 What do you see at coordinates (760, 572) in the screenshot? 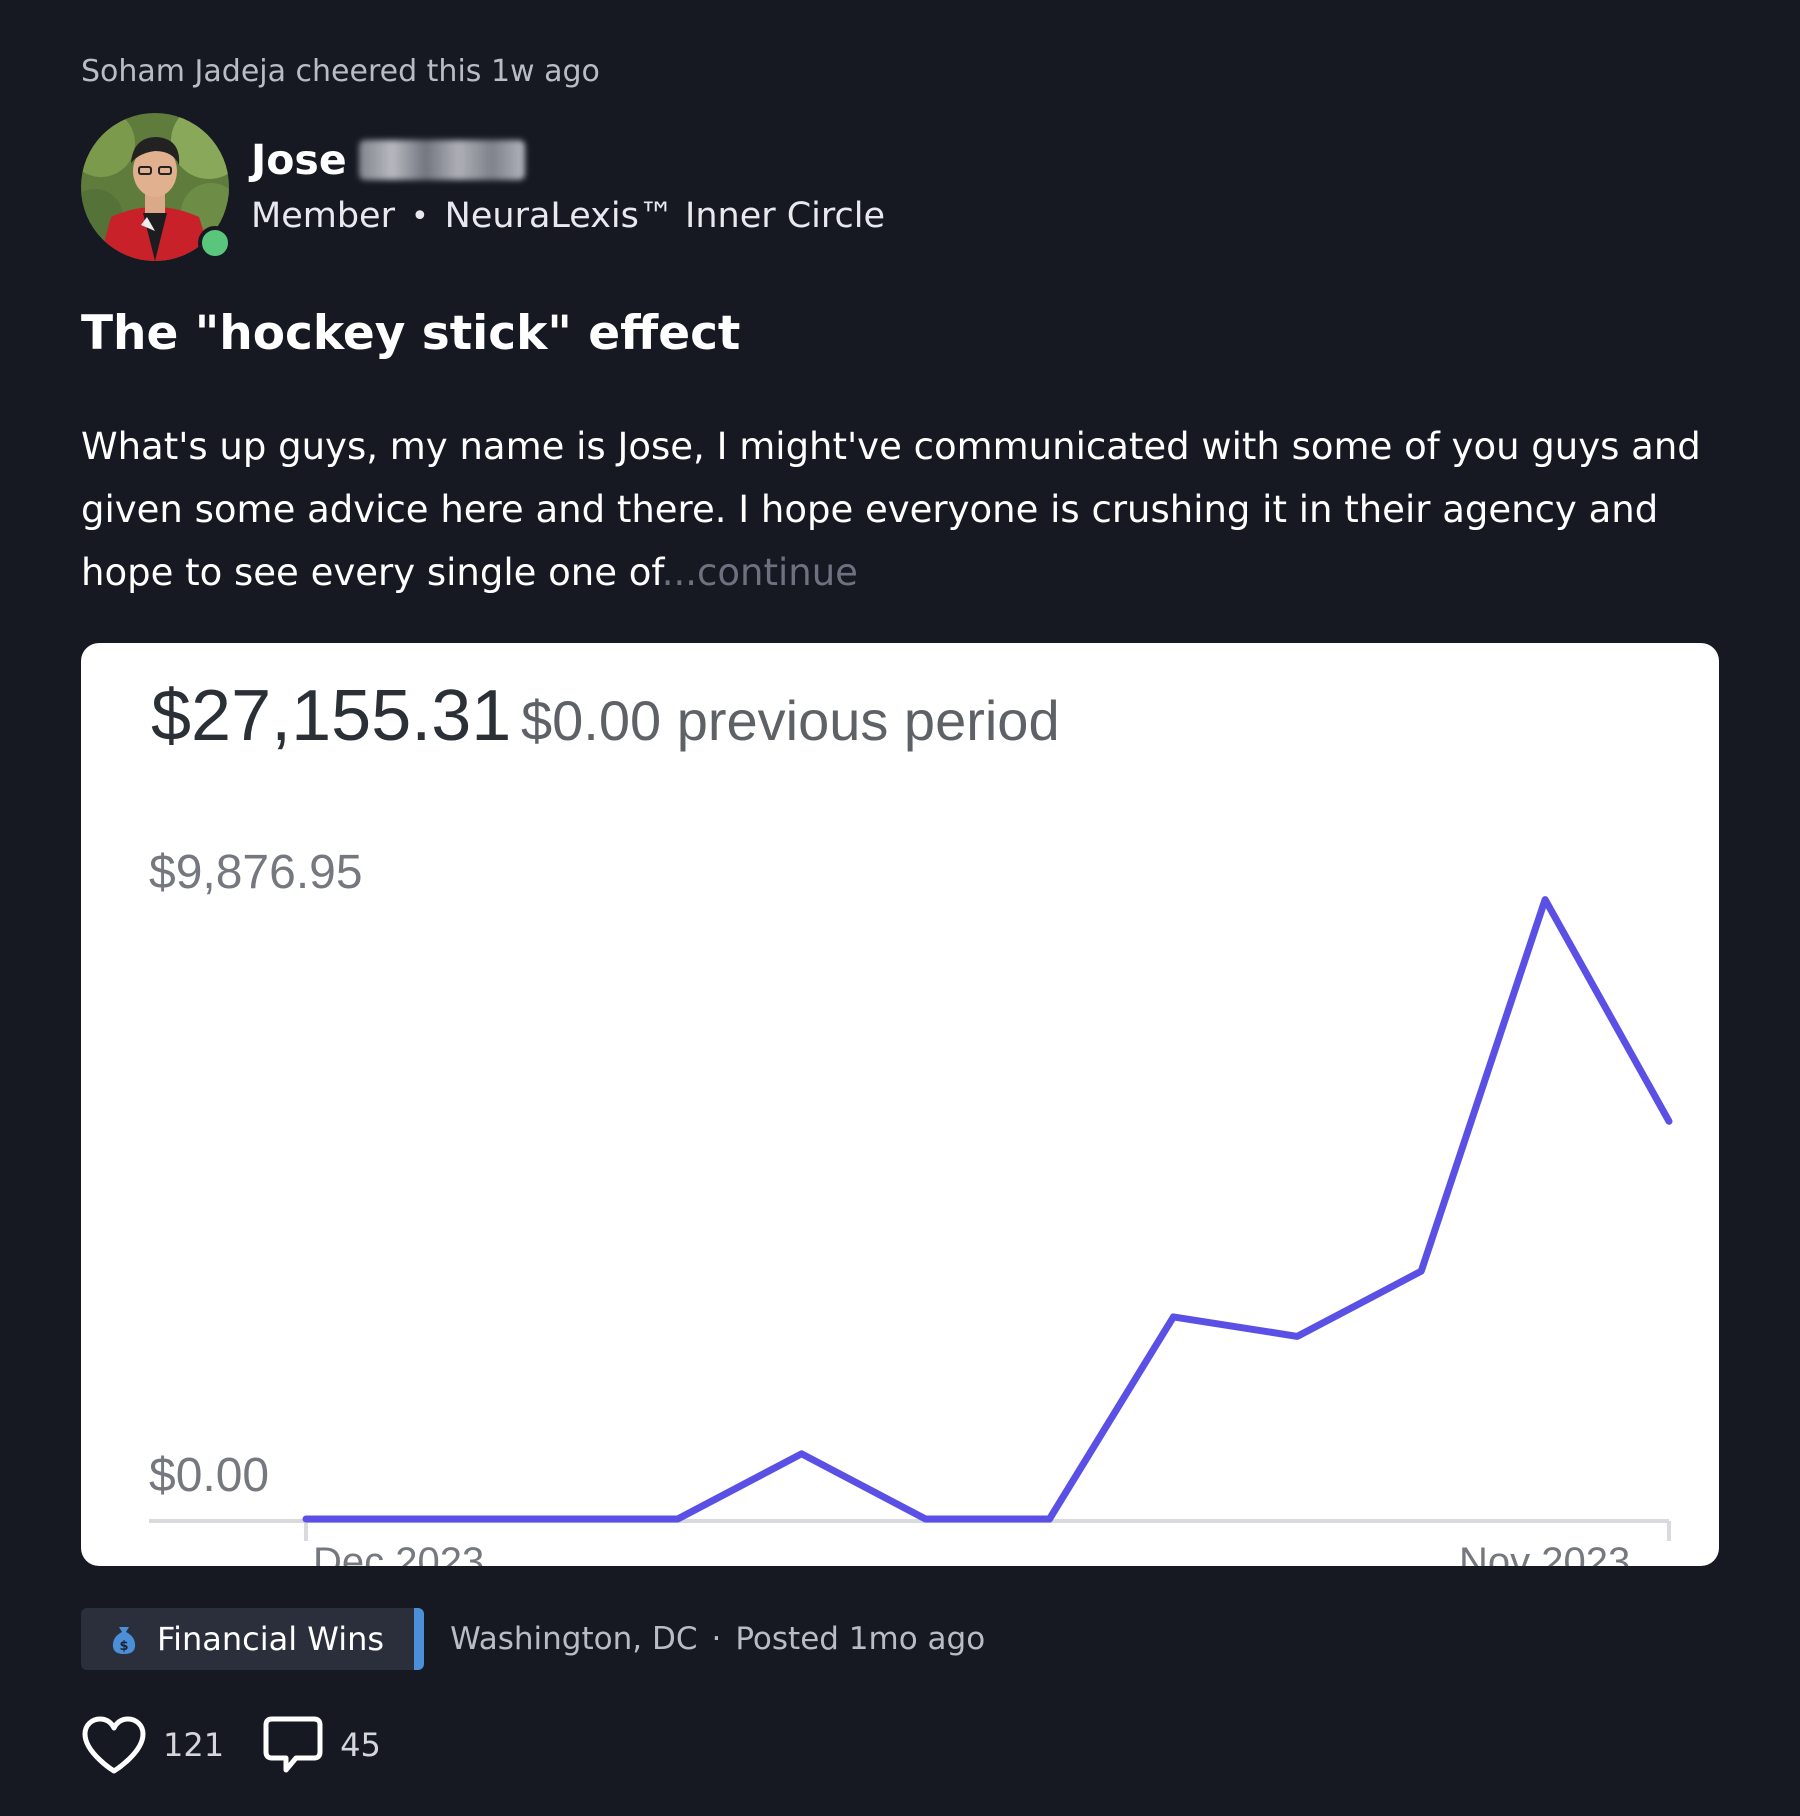
I see `continue-link: ...continue` at bounding box center [760, 572].